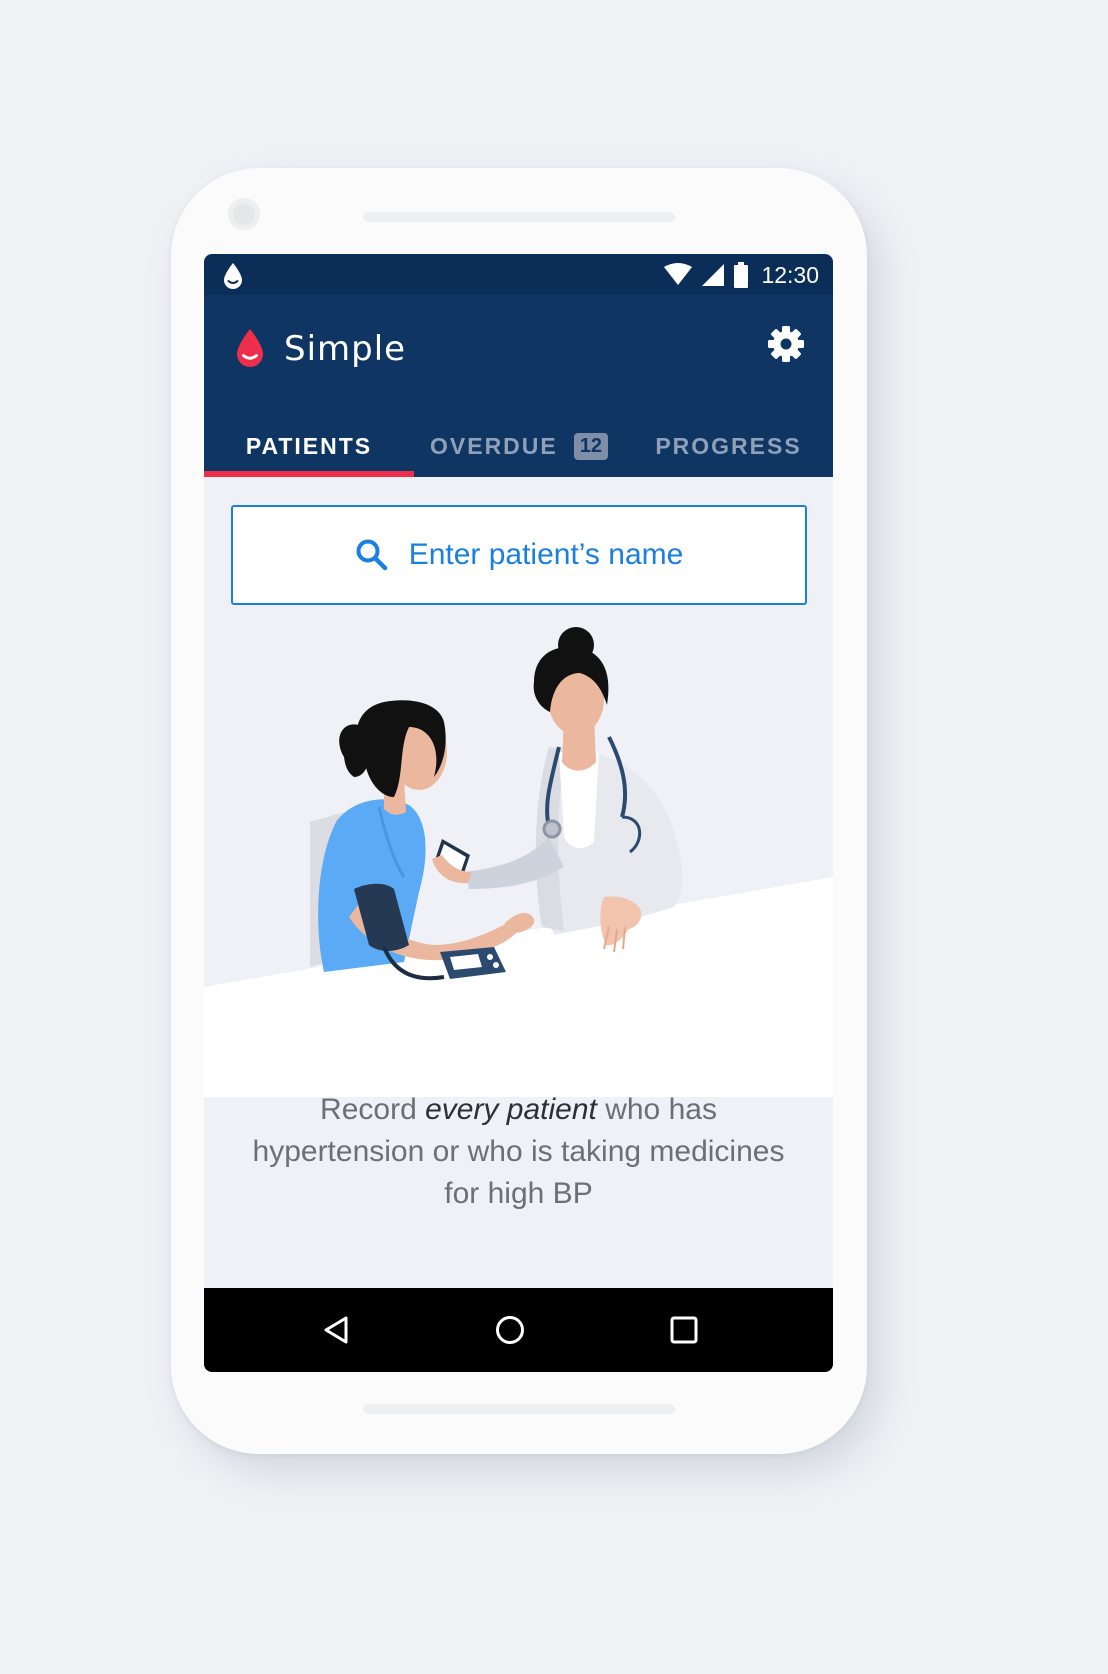  What do you see at coordinates (678, 274) in the screenshot?
I see `wifi-icon` at bounding box center [678, 274].